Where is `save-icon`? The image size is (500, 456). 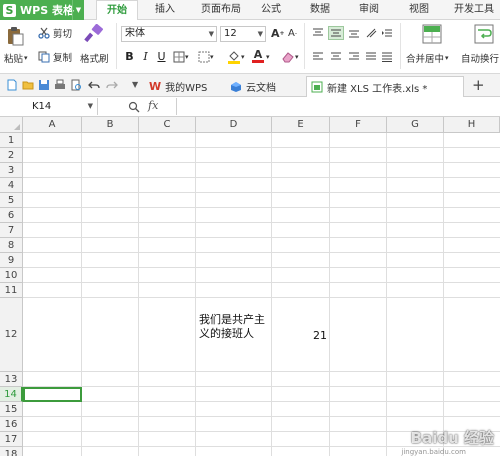
save-icon is located at coordinates (44, 85).